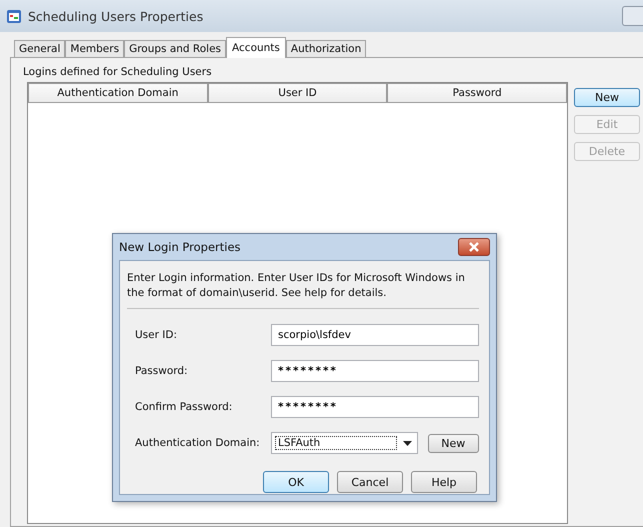 Image resolution: width=643 pixels, height=527 pixels. Describe the element at coordinates (40, 48) in the screenshot. I see `tab: General` at that location.